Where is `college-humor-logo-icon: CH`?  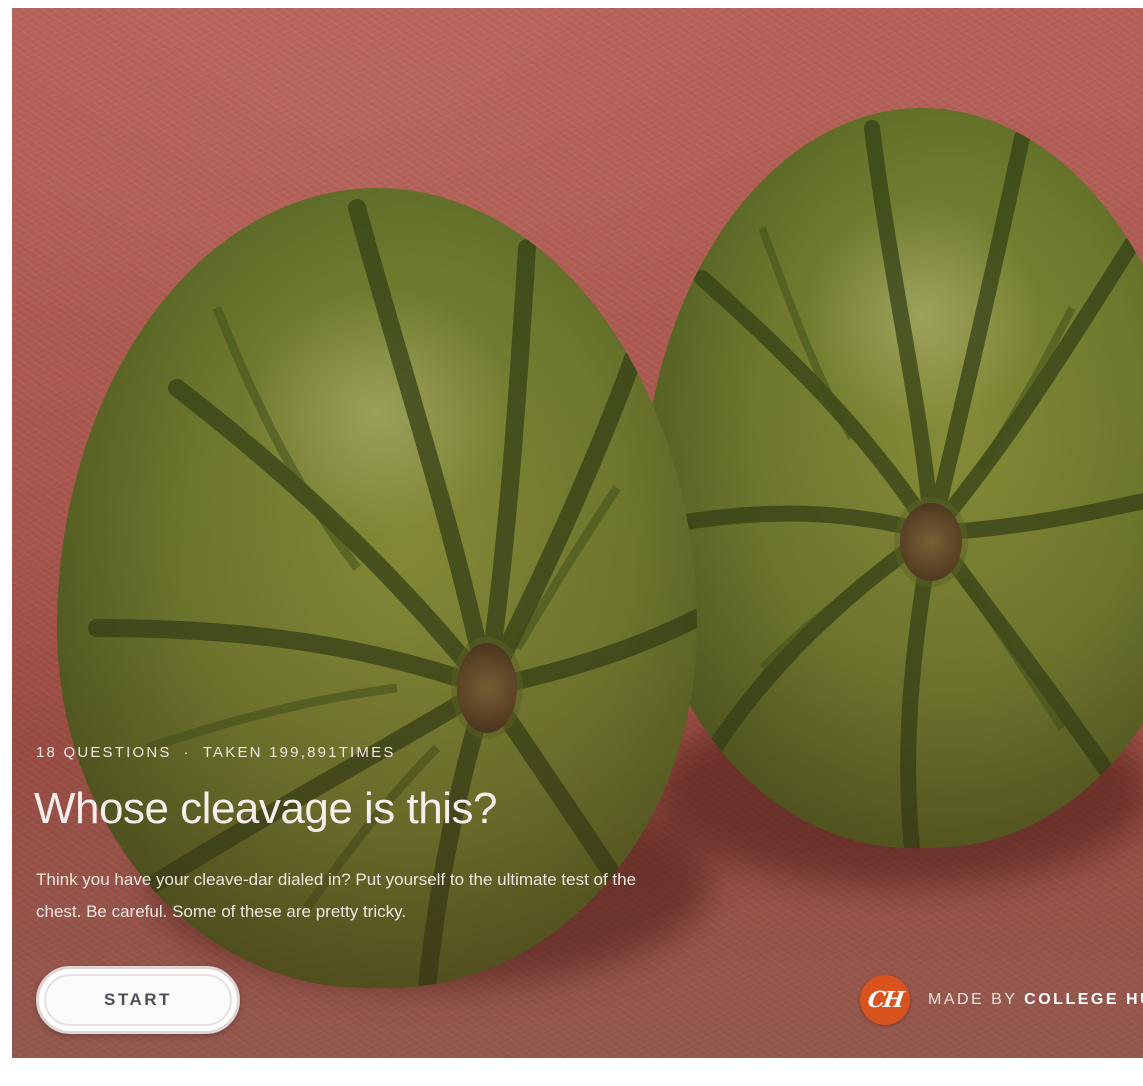
college-humor-logo-icon: CH is located at coordinates (885, 1000).